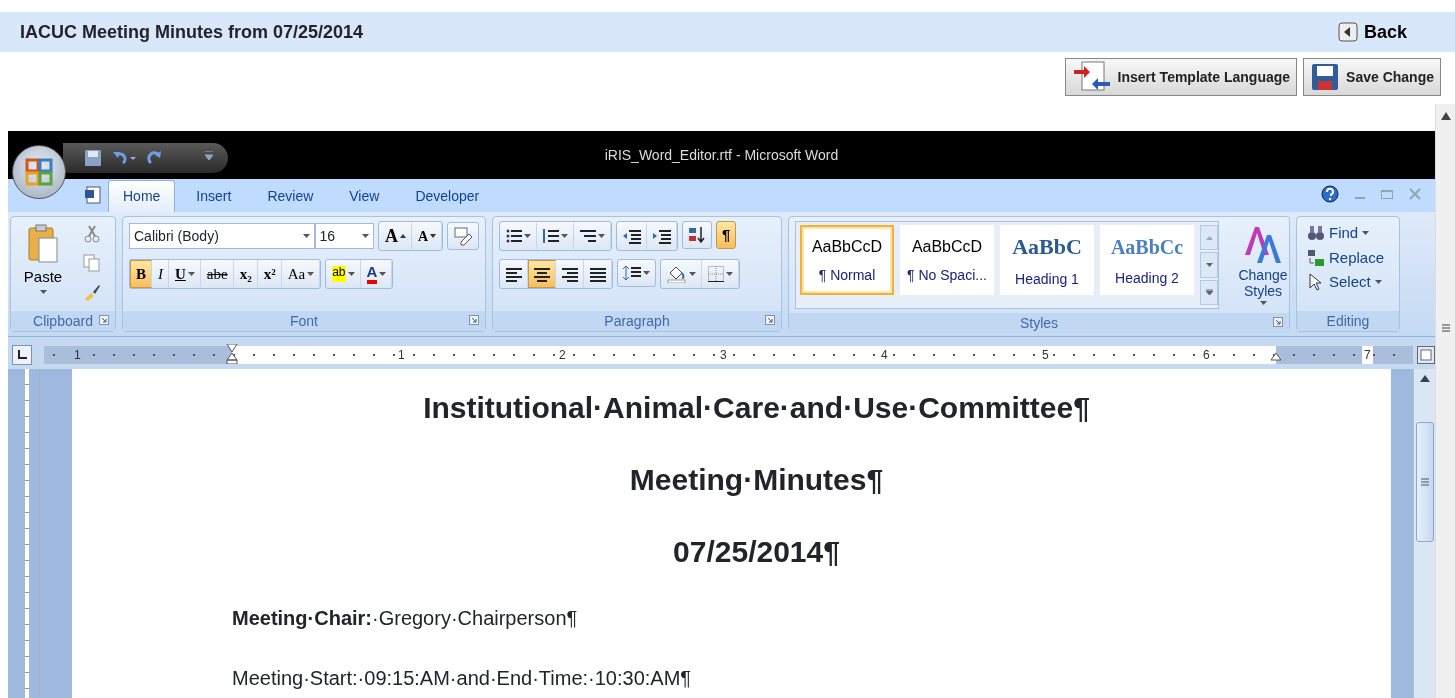  I want to click on paste-button: Paste, so click(43, 259).